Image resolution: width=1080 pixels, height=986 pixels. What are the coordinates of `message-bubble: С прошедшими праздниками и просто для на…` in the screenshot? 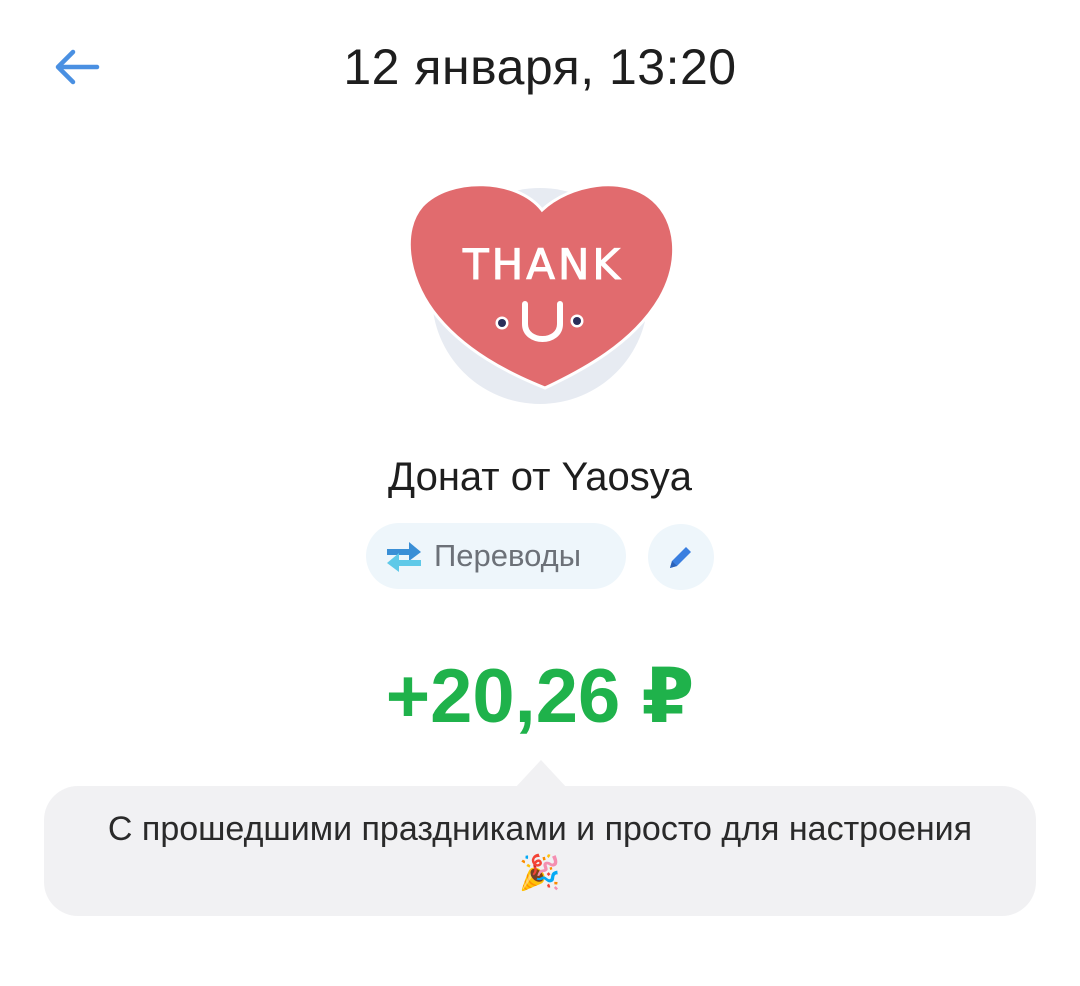 It's located at (540, 851).